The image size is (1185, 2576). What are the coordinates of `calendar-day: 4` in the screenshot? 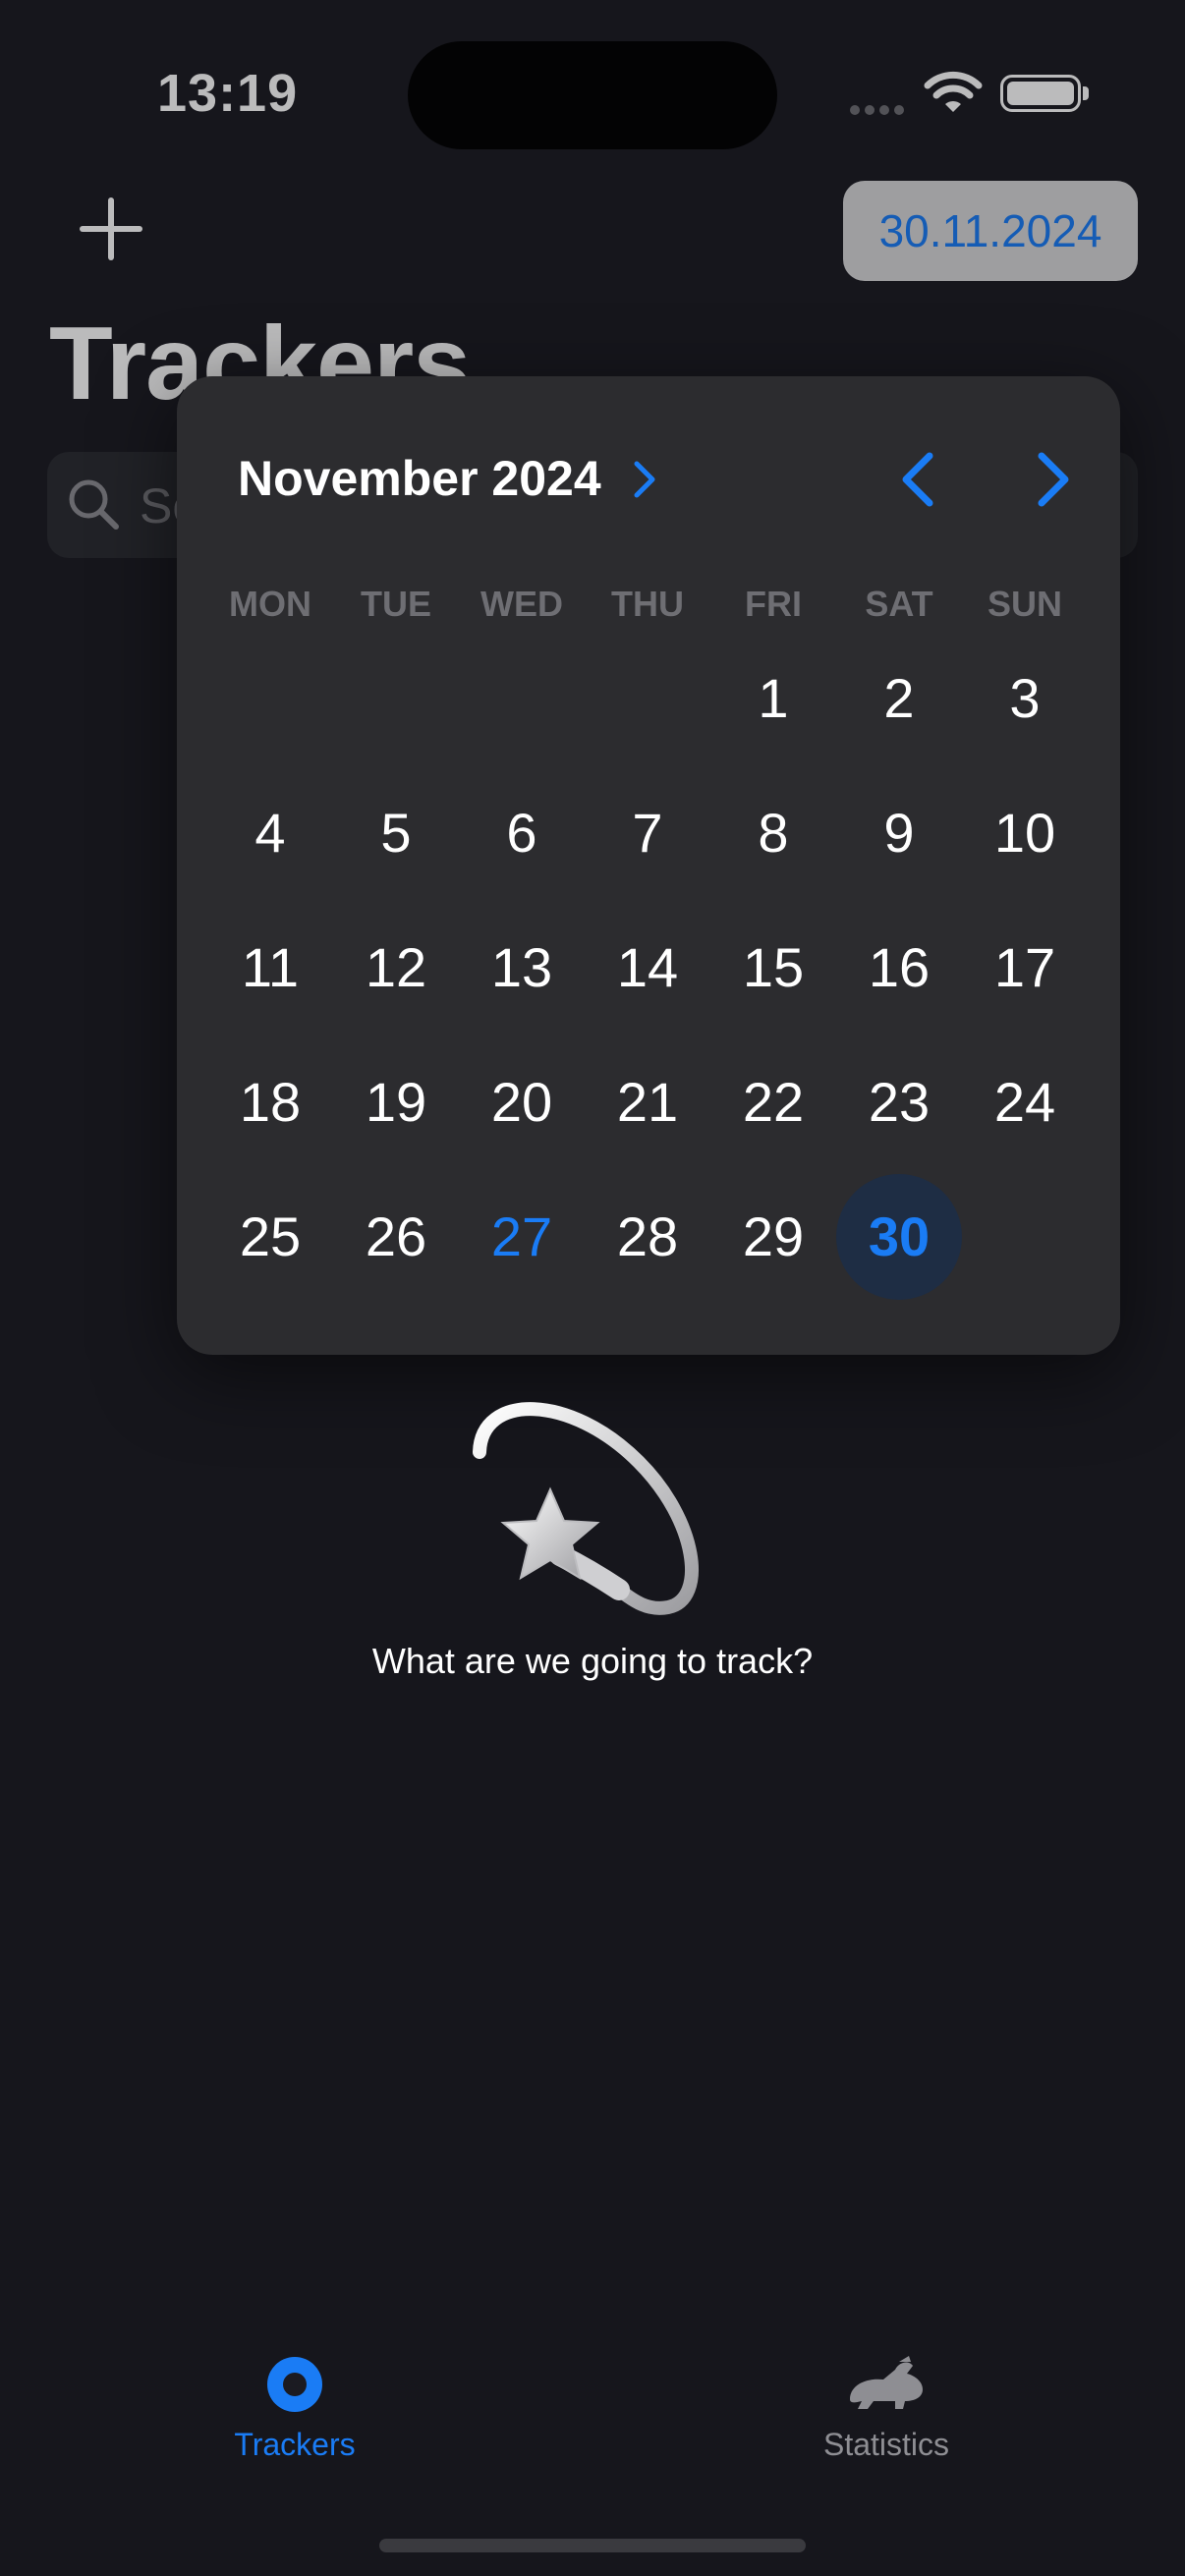 It's located at (270, 833).